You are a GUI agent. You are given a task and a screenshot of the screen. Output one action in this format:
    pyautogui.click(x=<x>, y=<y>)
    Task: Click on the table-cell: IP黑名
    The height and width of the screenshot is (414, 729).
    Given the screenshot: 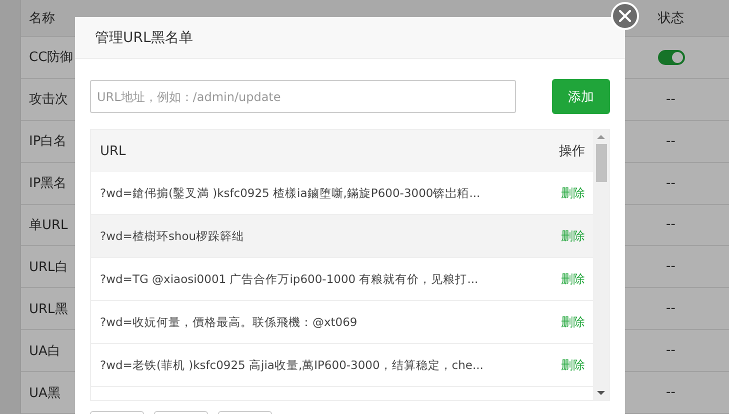 What is the action you would take?
    pyautogui.click(x=48, y=184)
    